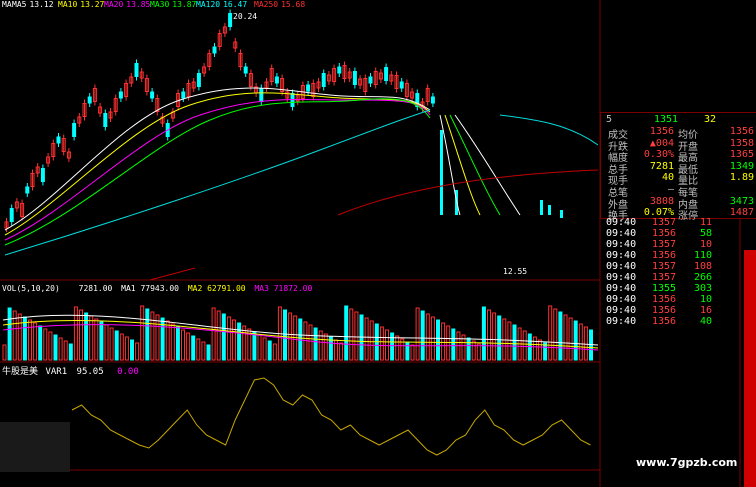 This screenshot has height=487, width=756. Describe the element at coordinates (710, 119) in the screenshot. I see `quote-top-right: 32` at that location.